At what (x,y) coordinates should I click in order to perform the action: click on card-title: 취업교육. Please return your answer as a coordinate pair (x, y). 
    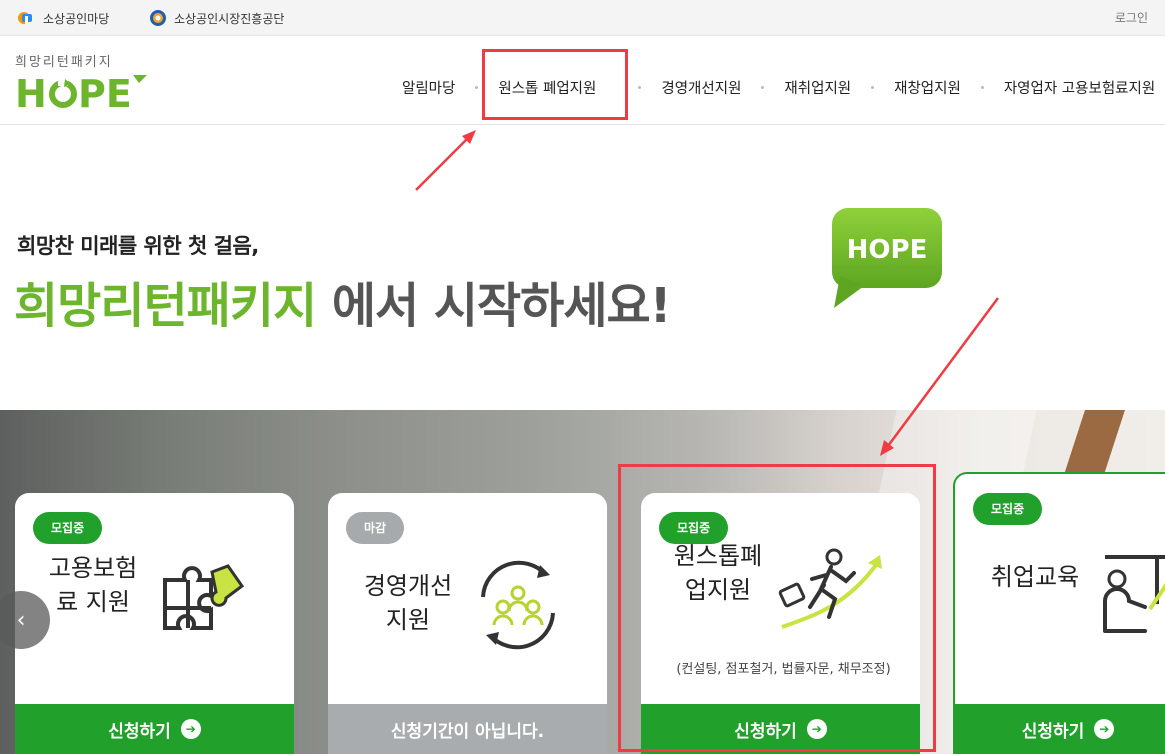
    Looking at the image, I should click on (1035, 577).